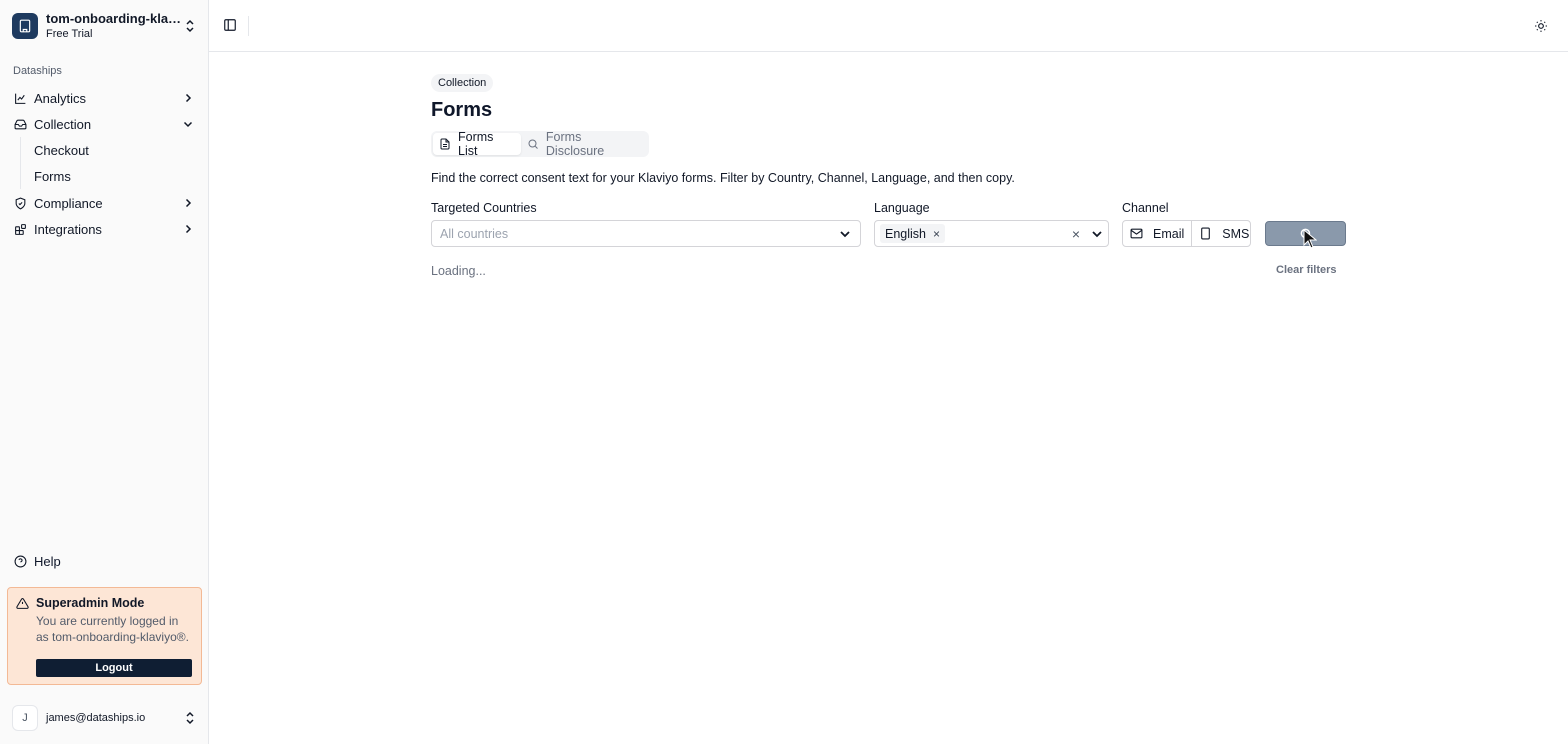 Image resolution: width=1568 pixels, height=744 pixels. What do you see at coordinates (1236, 233) in the screenshot?
I see `channel-label-text: SMS` at bounding box center [1236, 233].